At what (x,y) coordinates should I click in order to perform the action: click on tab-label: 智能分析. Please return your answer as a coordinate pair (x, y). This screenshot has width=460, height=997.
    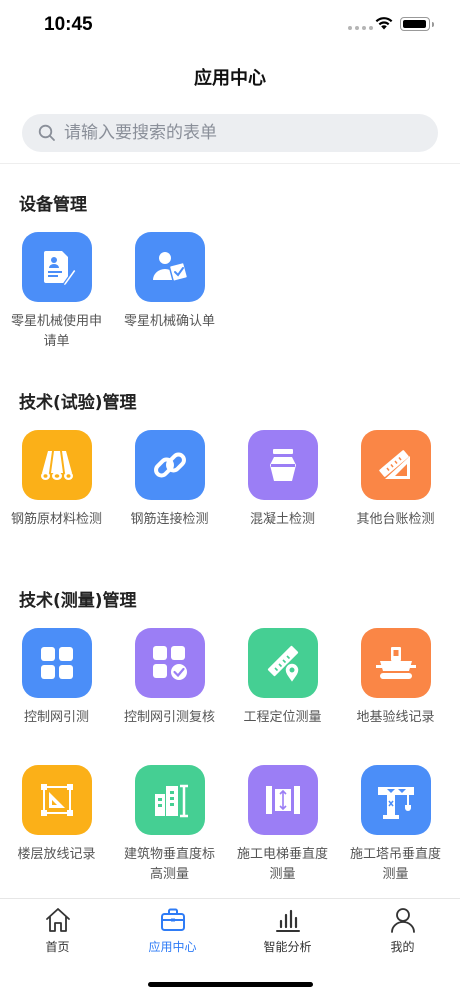
    Looking at the image, I should click on (287, 947).